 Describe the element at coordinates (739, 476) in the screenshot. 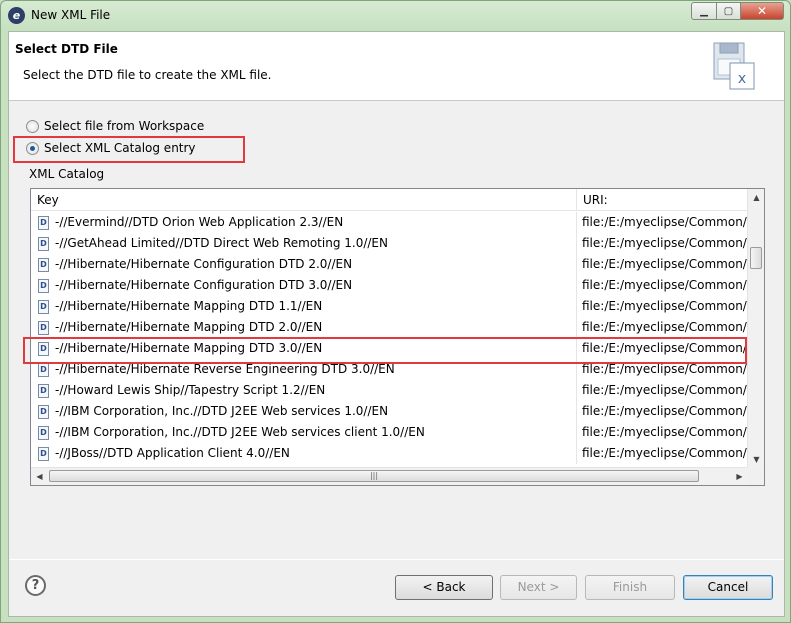

I see `scroll-right-arrow-icon: ▶` at that location.